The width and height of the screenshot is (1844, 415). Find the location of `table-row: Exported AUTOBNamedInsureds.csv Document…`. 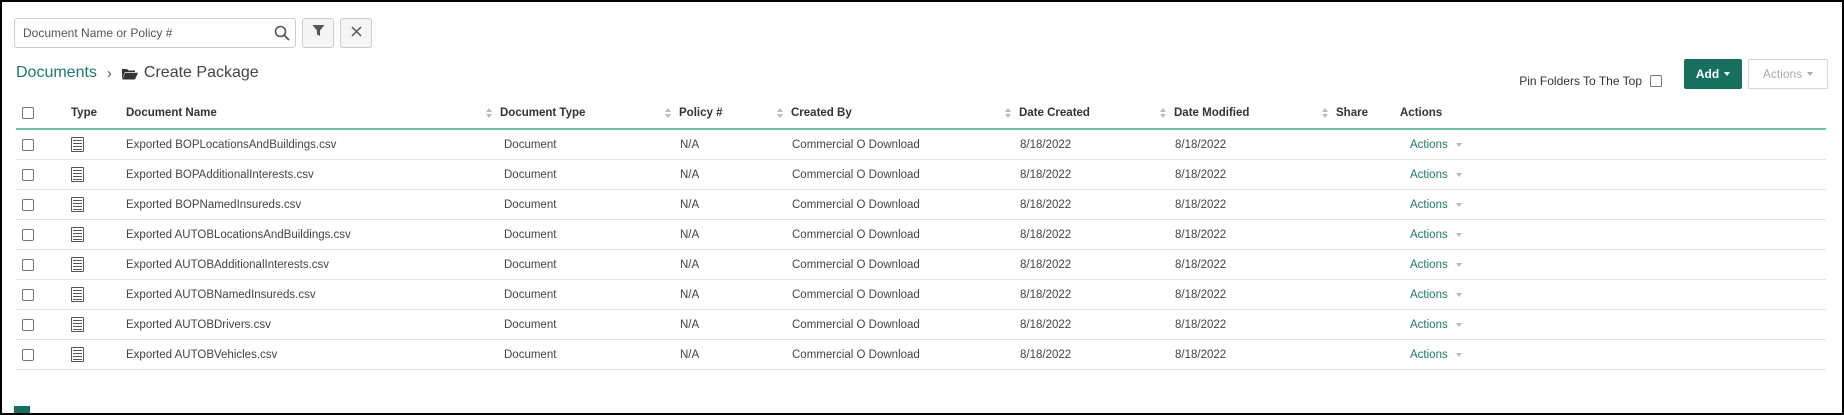

table-row: Exported AUTOBNamedInsureds.csv Document… is located at coordinates (921, 295).